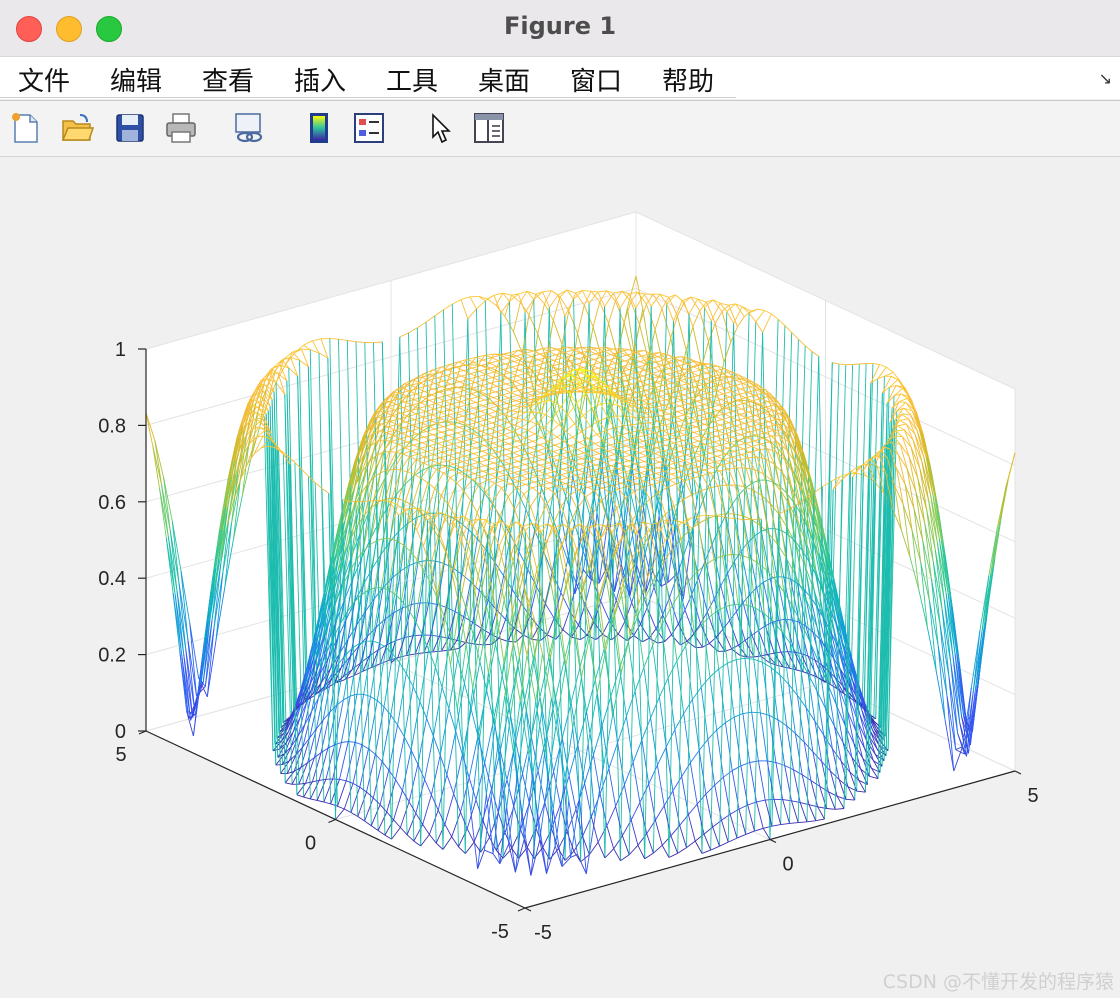  Describe the element at coordinates (560, 78) in the screenshot. I see `menu-bar: 文件 编辑 查看 插入 工具 桌面 窗口 帮助 ↘` at that location.